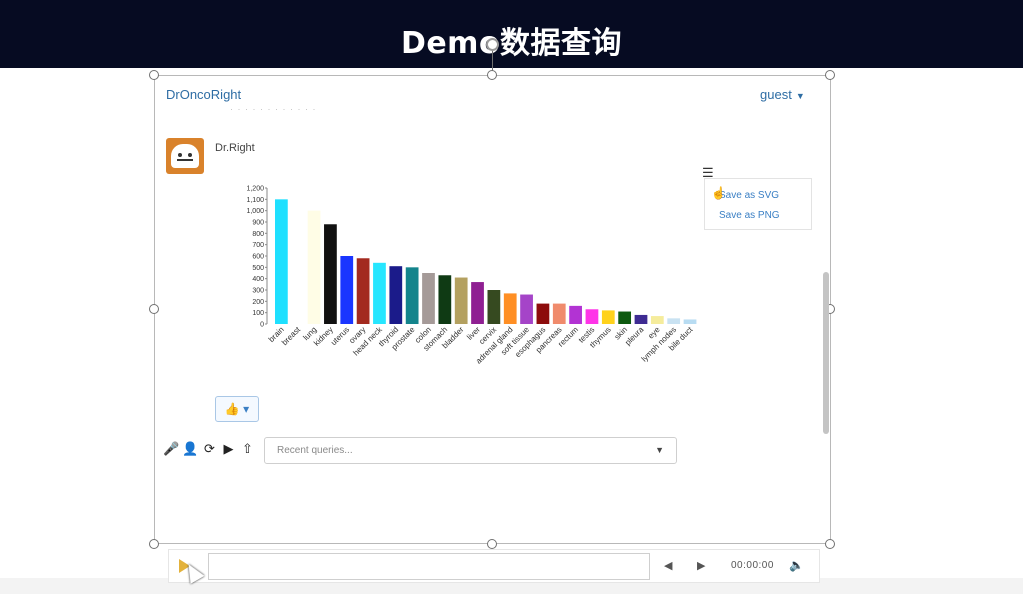 This screenshot has height=594, width=1023. I want to click on seek-track, so click(429, 566).